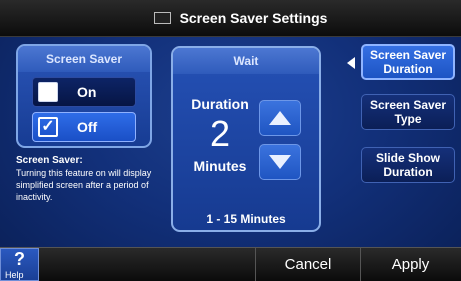 This screenshot has height=281, width=461. Describe the element at coordinates (14, 275) in the screenshot. I see `help-label: Help` at that location.